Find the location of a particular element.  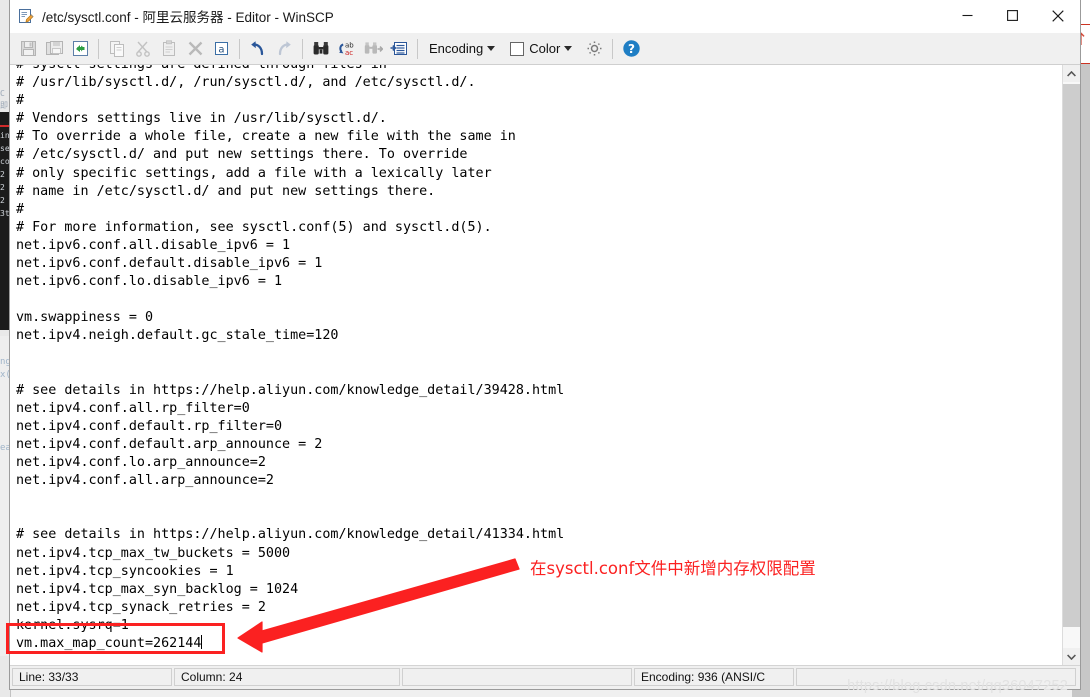

editor-toolbar: a ab ac Encoding Color ? is located at coordinates (545, 49).